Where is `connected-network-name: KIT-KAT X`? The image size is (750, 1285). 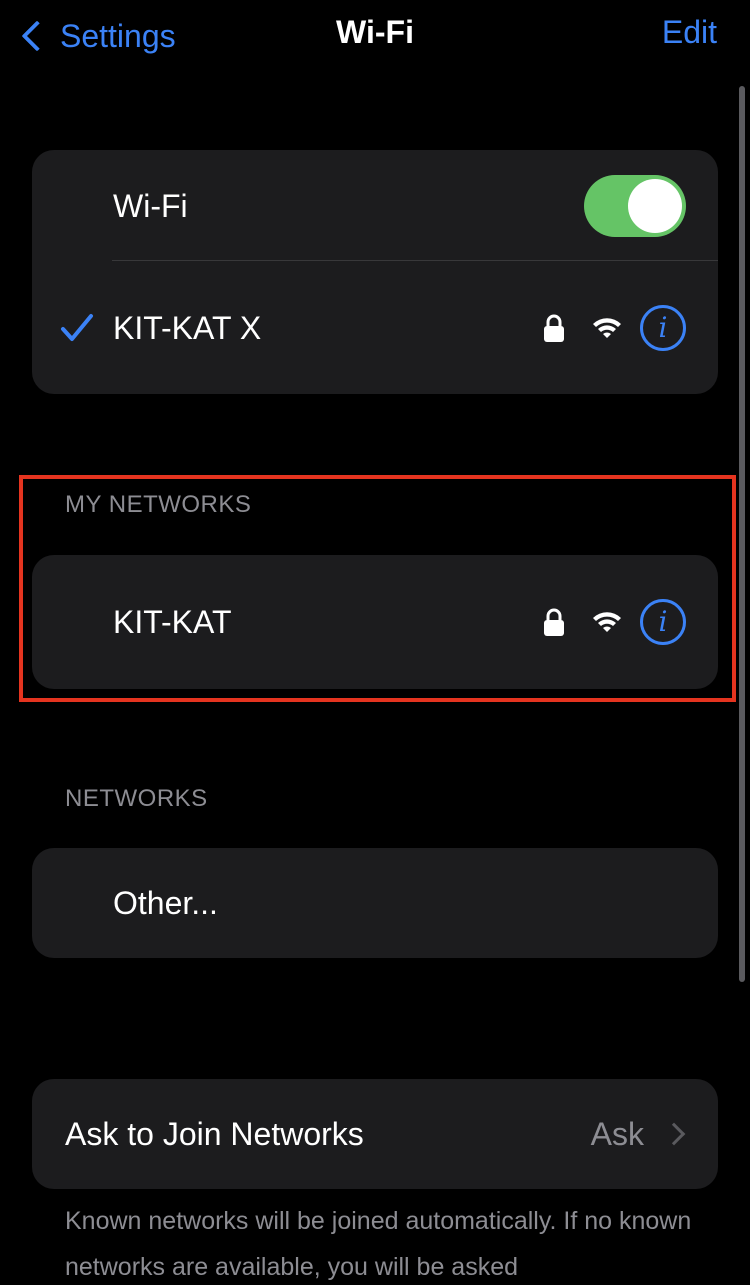 connected-network-name: KIT-KAT X is located at coordinates (187, 327).